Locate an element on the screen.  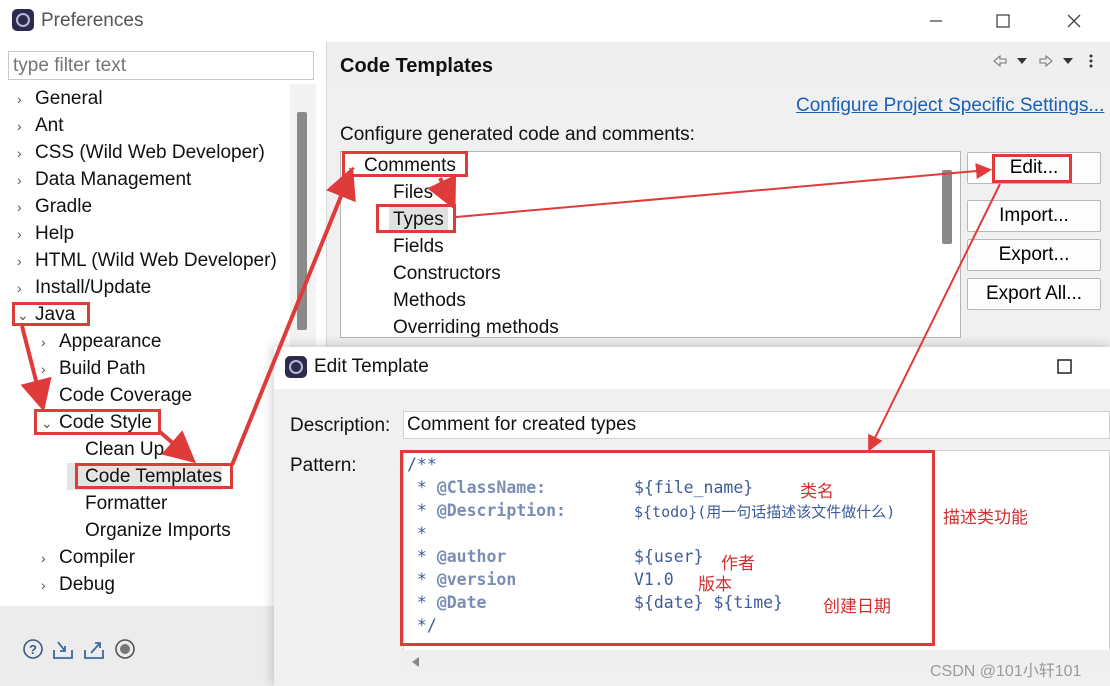
tree-item-install-update: › Install/Update is located at coordinates (84, 287).